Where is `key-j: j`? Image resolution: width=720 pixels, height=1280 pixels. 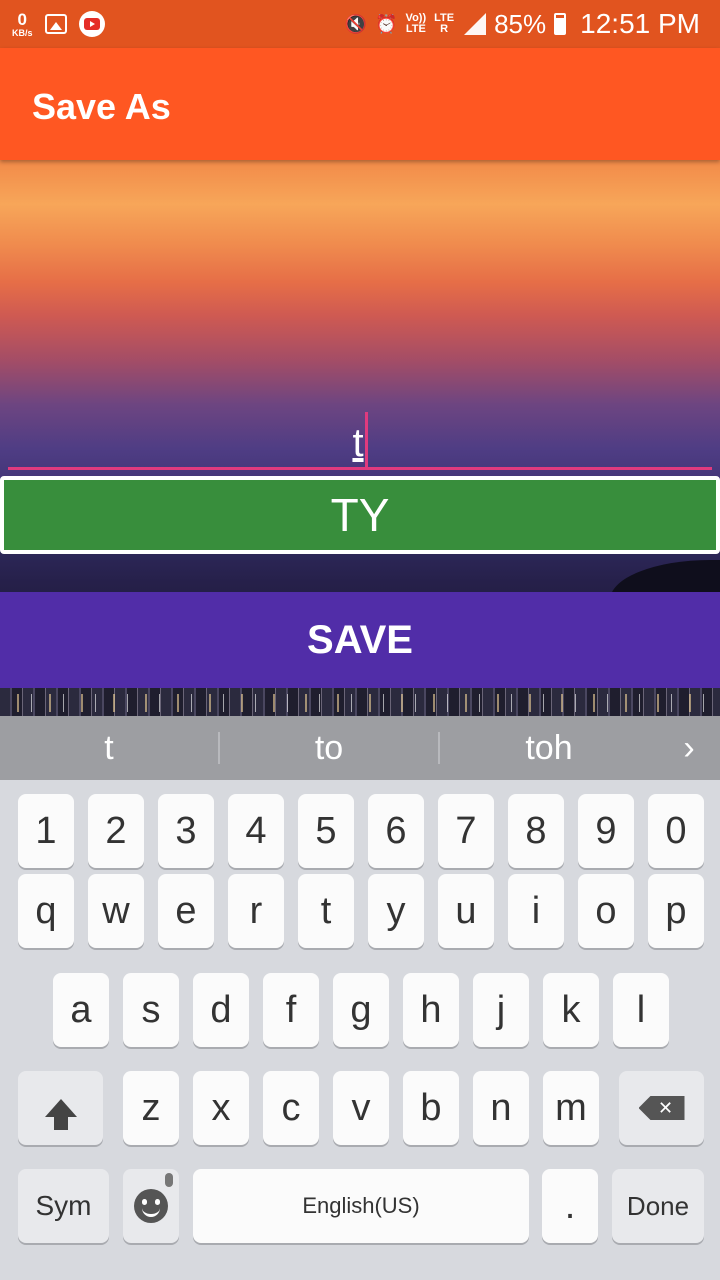 key-j: j is located at coordinates (501, 1010).